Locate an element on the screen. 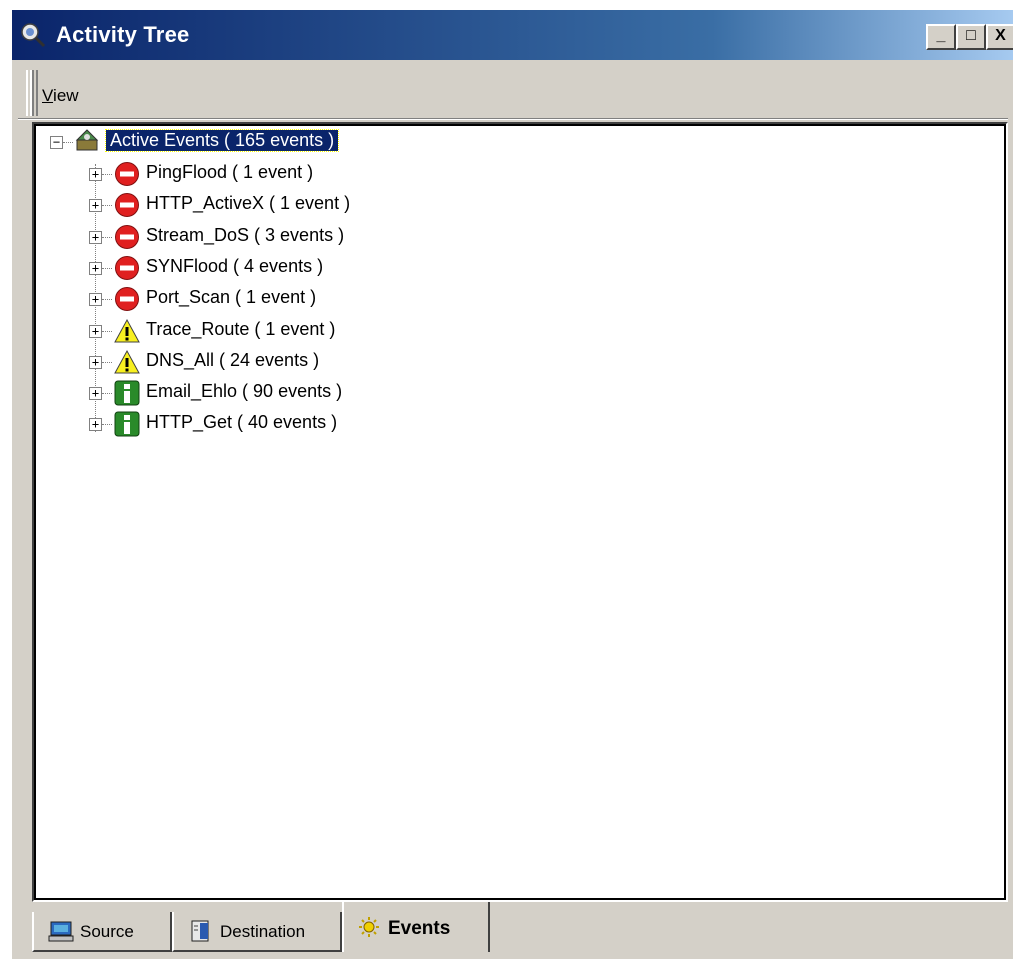  tree-item-label: DNS_All ( 24 events ) is located at coordinates (233, 359).